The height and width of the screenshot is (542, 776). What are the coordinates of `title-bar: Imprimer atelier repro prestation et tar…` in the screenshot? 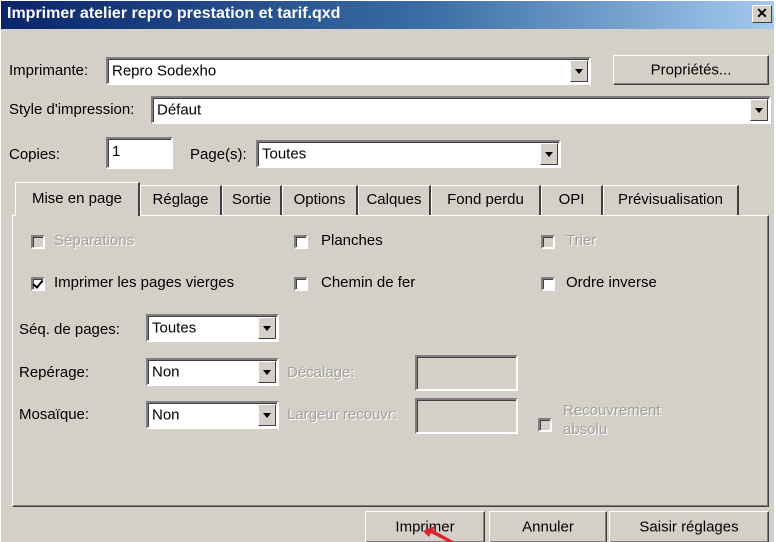 It's located at (387, 15).